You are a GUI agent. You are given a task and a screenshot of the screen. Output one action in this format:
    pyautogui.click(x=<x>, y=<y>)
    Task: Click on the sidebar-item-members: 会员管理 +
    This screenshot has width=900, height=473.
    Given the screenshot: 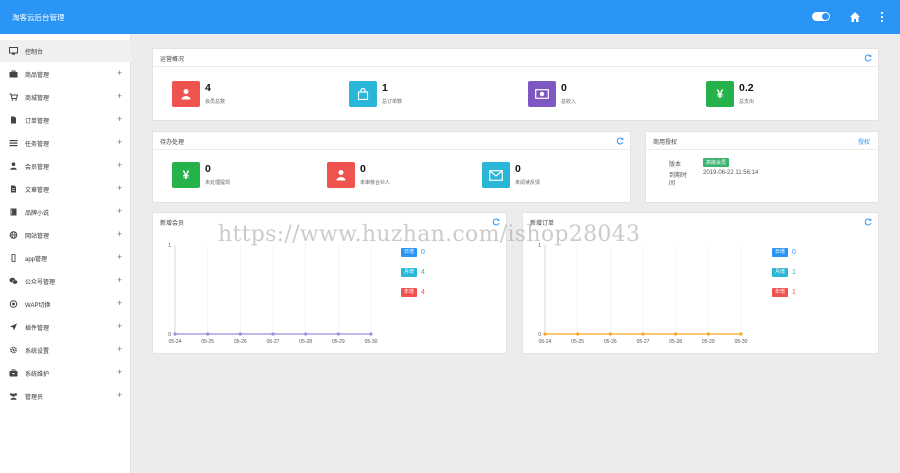 What is the action you would take?
    pyautogui.click(x=65, y=166)
    